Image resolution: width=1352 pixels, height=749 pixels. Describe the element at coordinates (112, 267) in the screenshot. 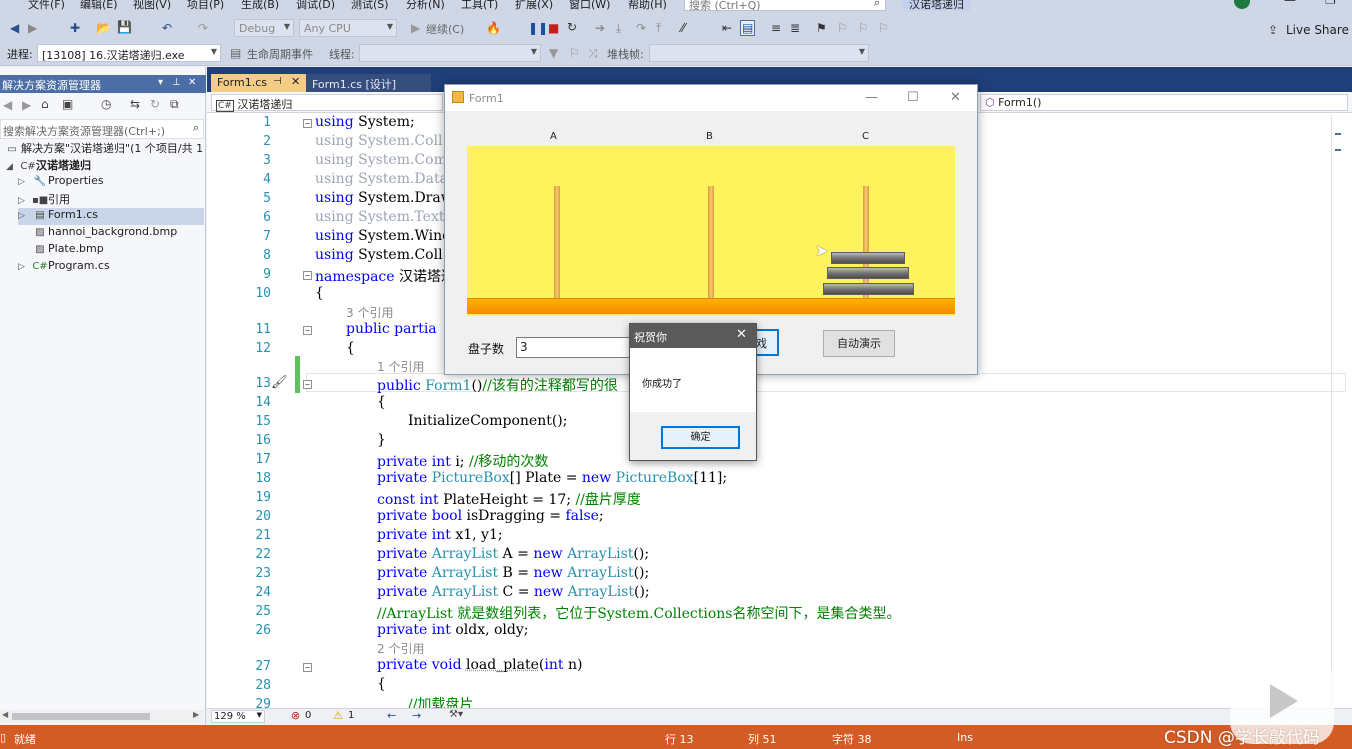

I see `tree-program: ▷ C#Program.cs` at that location.